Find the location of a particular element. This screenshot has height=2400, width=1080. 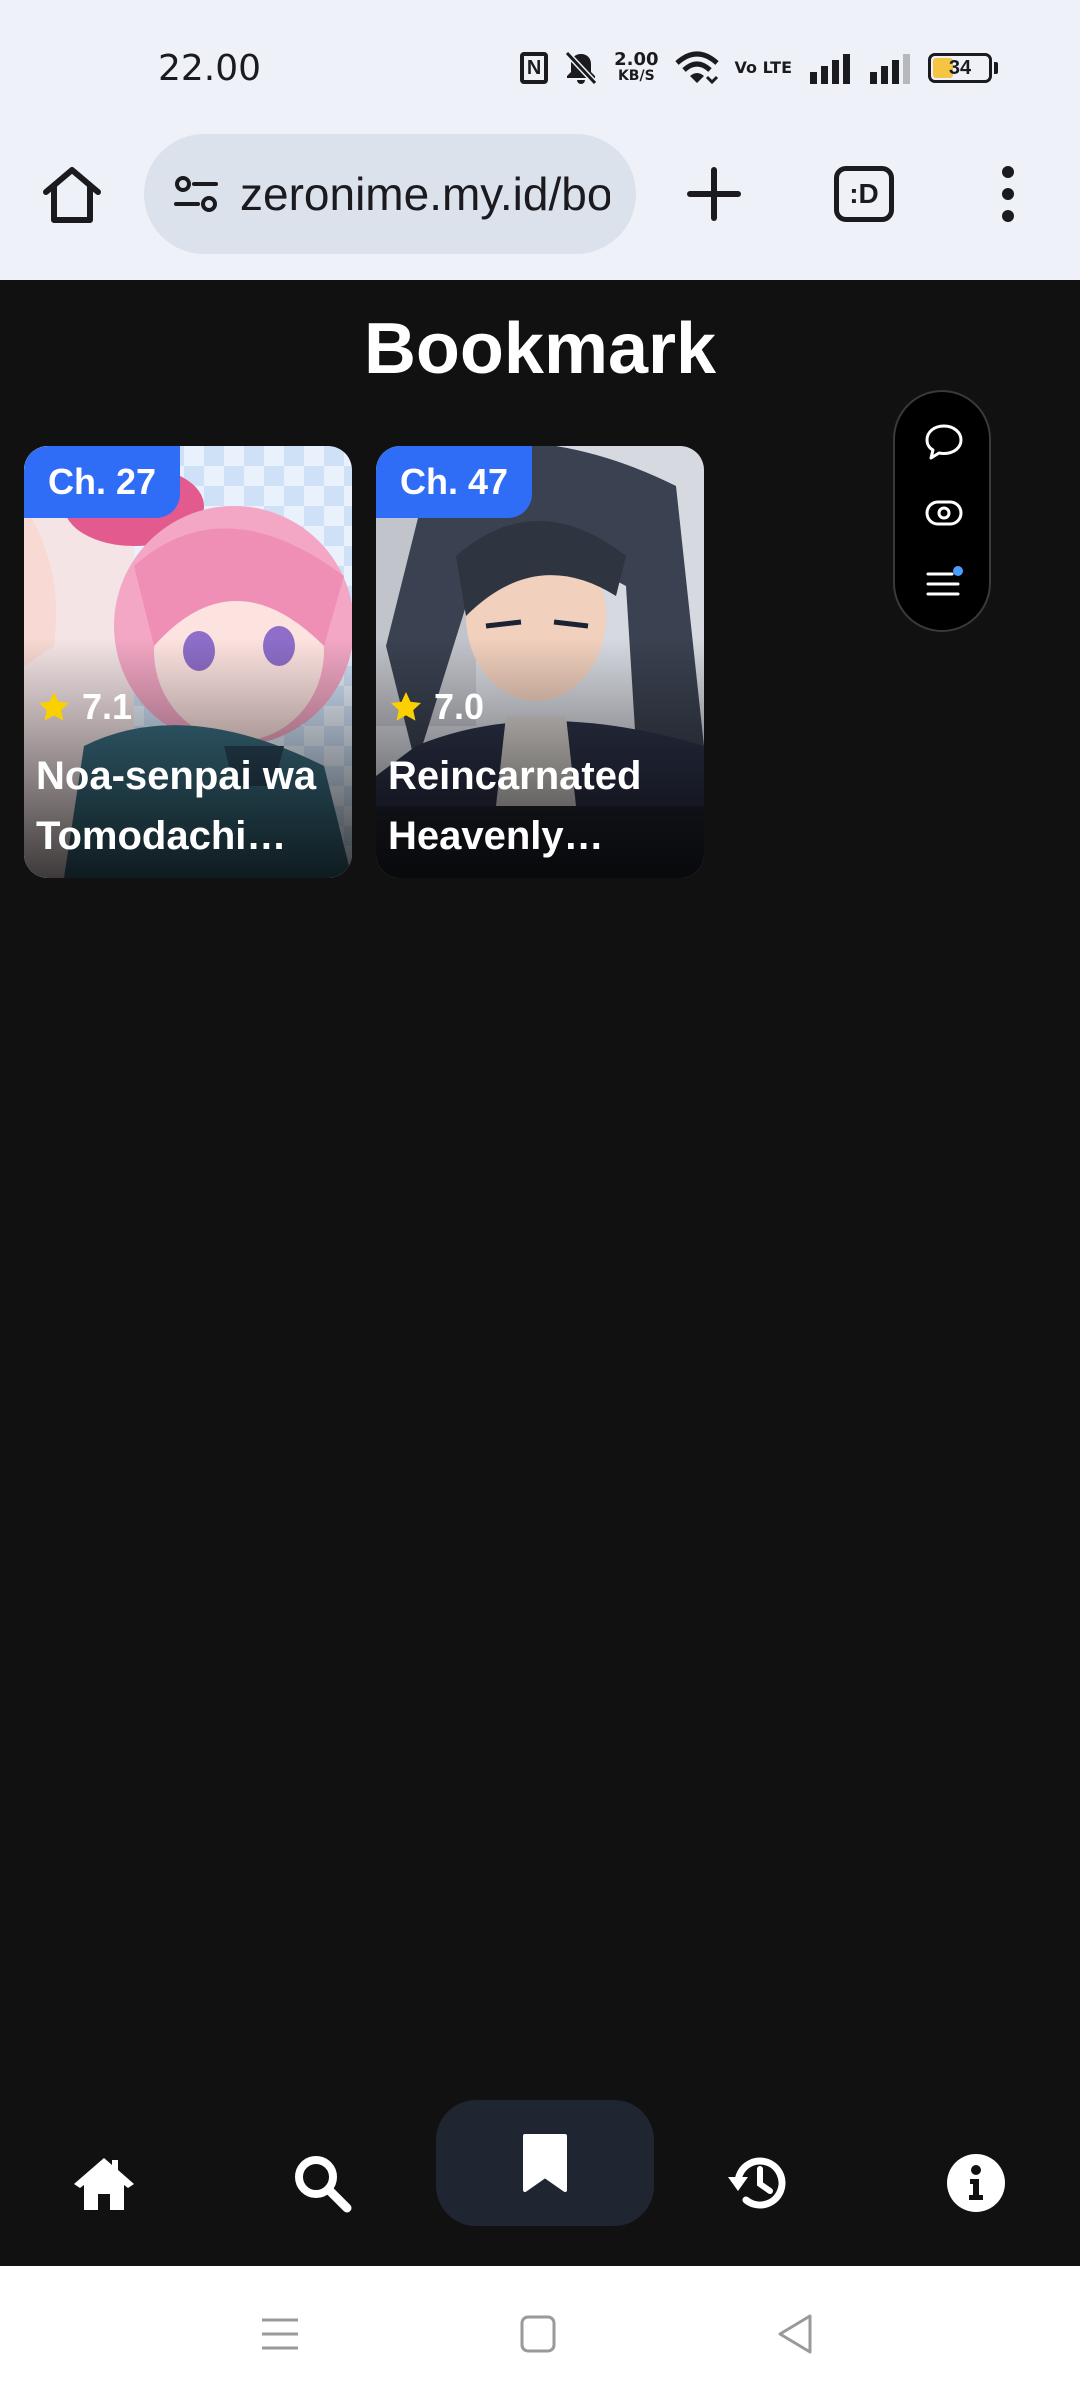

status-icons: N 2.00 KB/S Vo LTE 34 is located at coordinates (759, 68).